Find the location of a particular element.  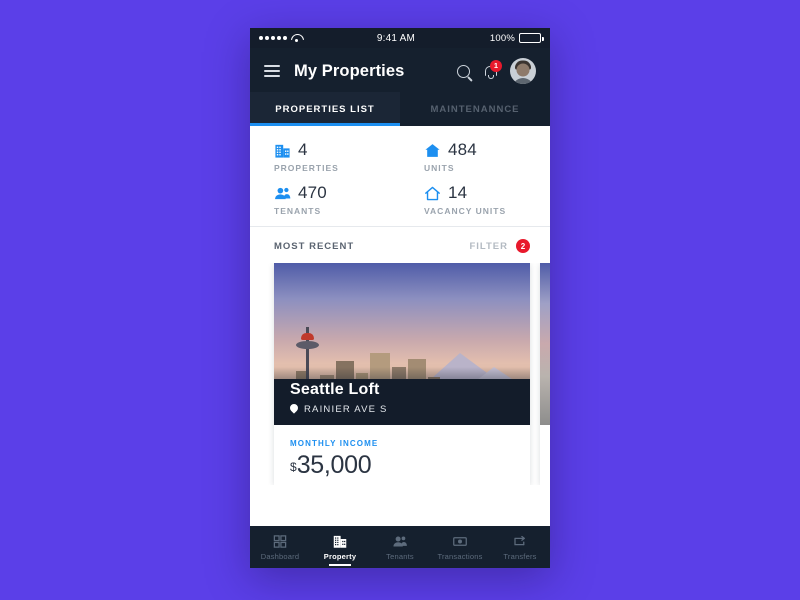

home-outline-icon is located at coordinates (432, 193).